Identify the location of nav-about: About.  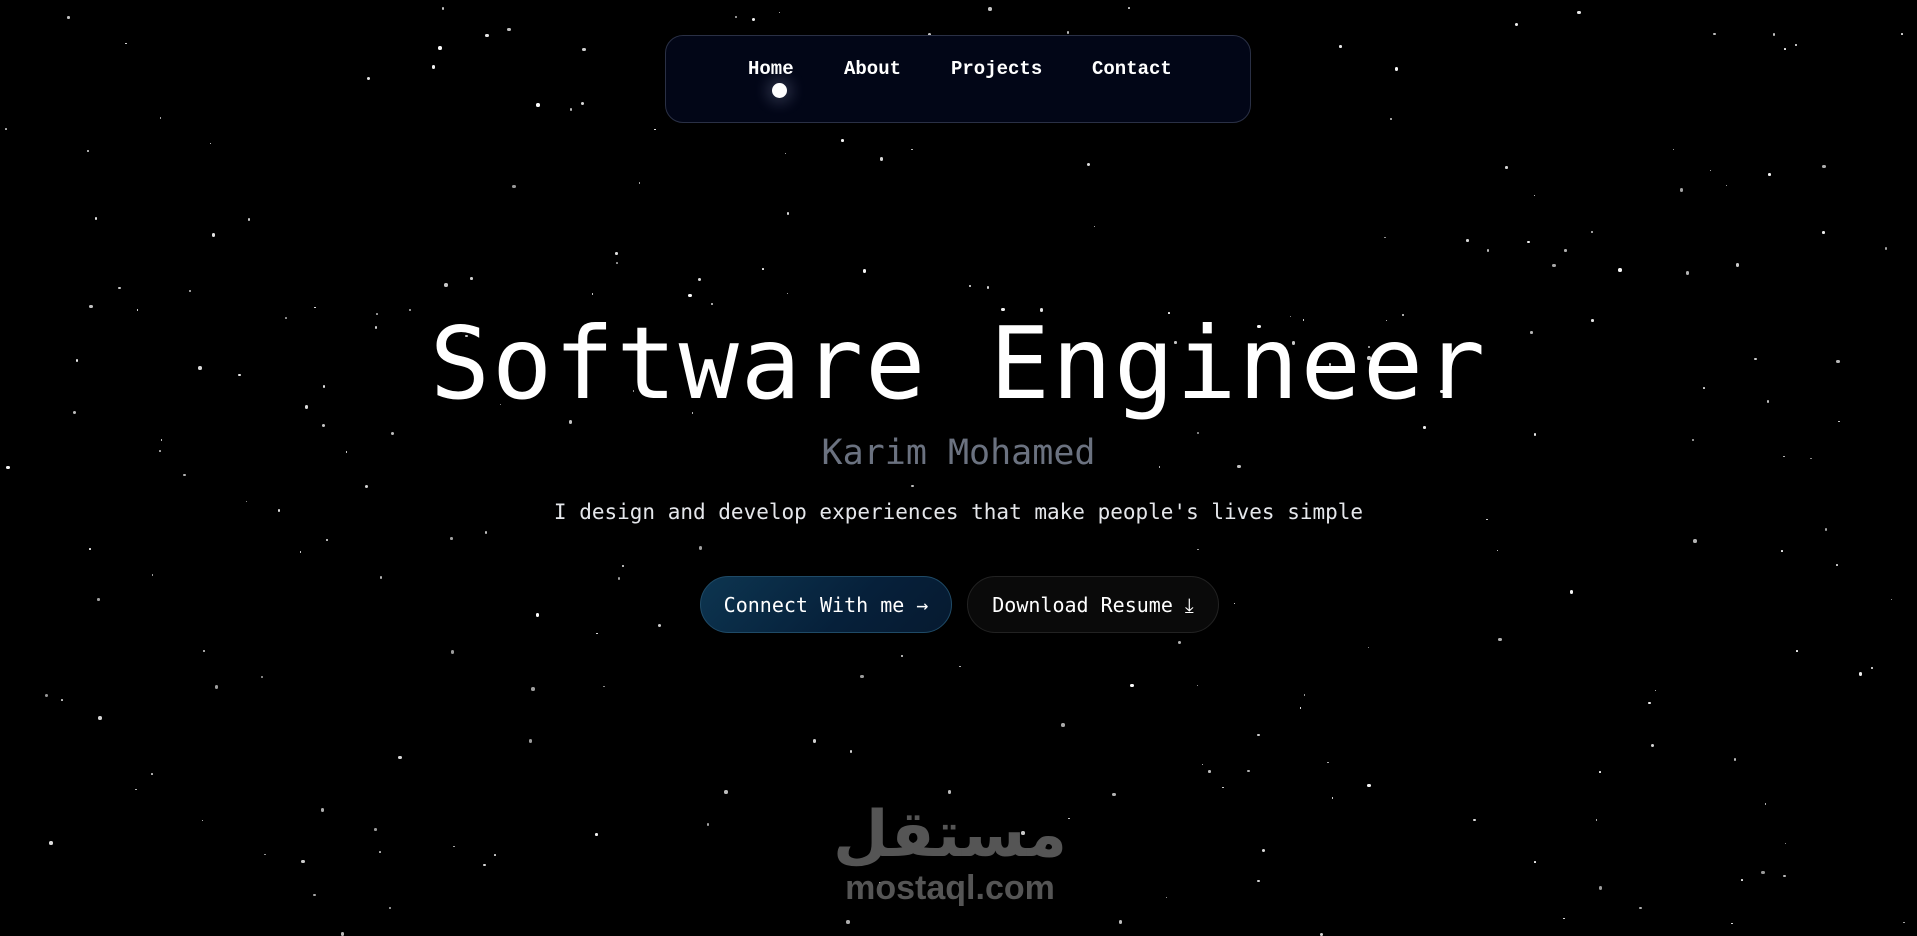
(872, 69).